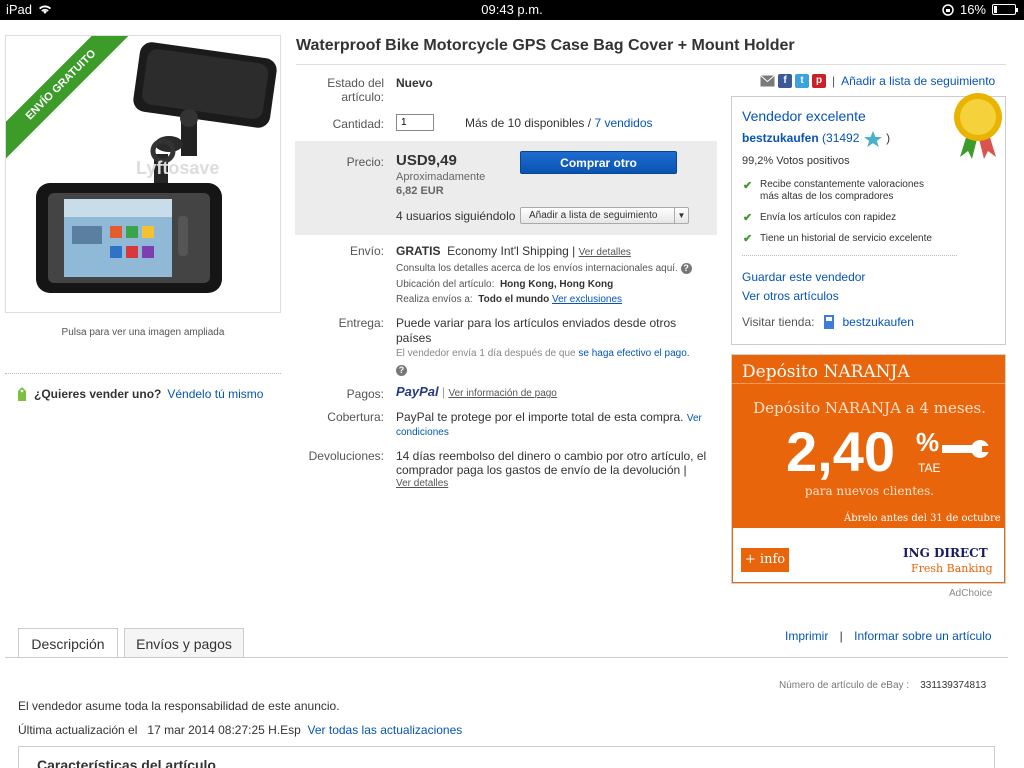  What do you see at coordinates (918, 81) in the screenshot?
I see `add-to-watchlist-link: Añadir a lista de seguimiento` at bounding box center [918, 81].